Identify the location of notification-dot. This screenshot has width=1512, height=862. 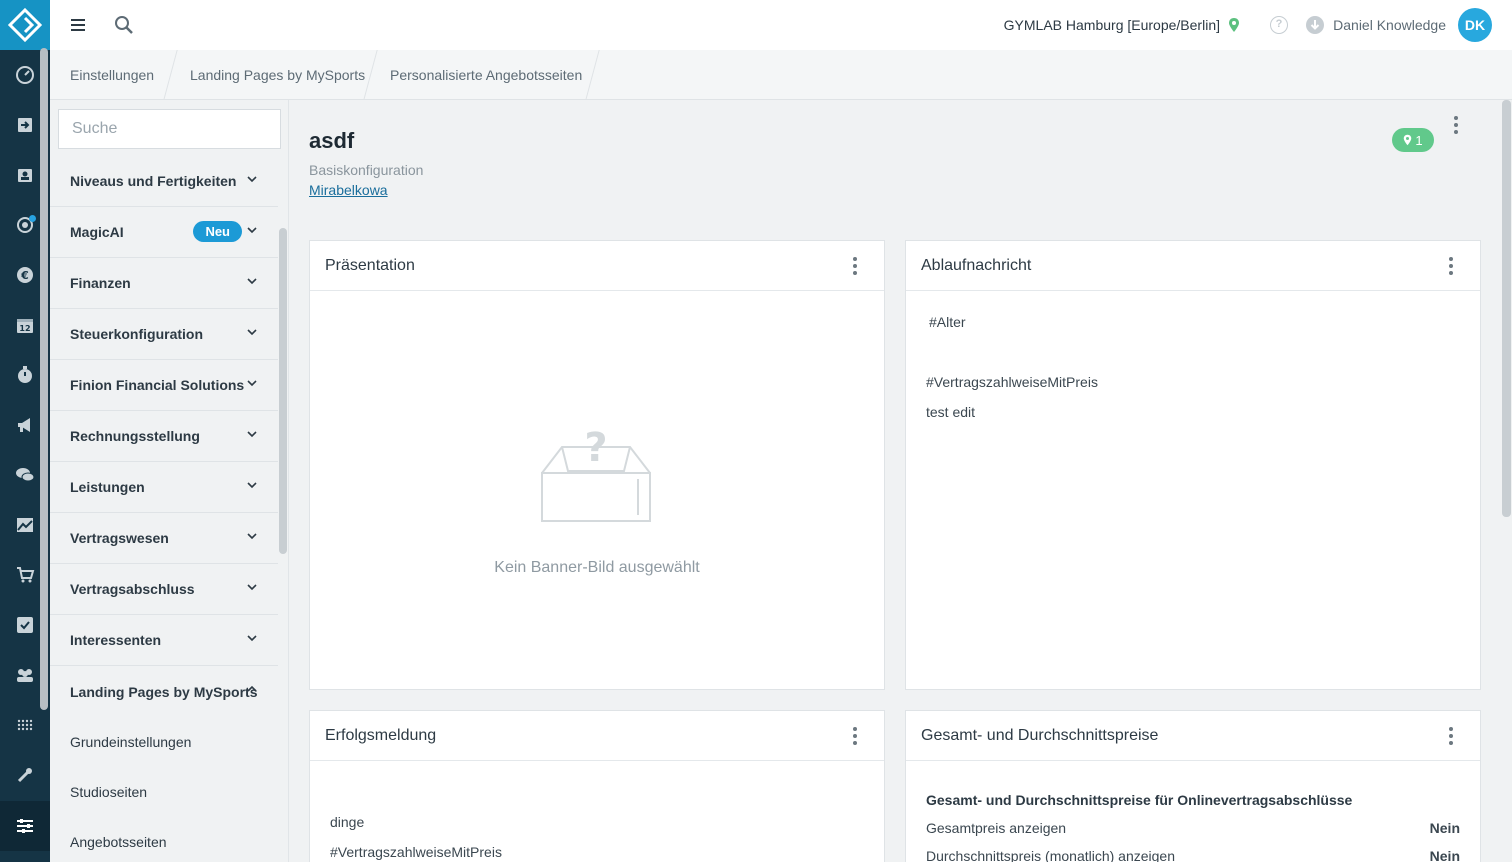
(32, 218).